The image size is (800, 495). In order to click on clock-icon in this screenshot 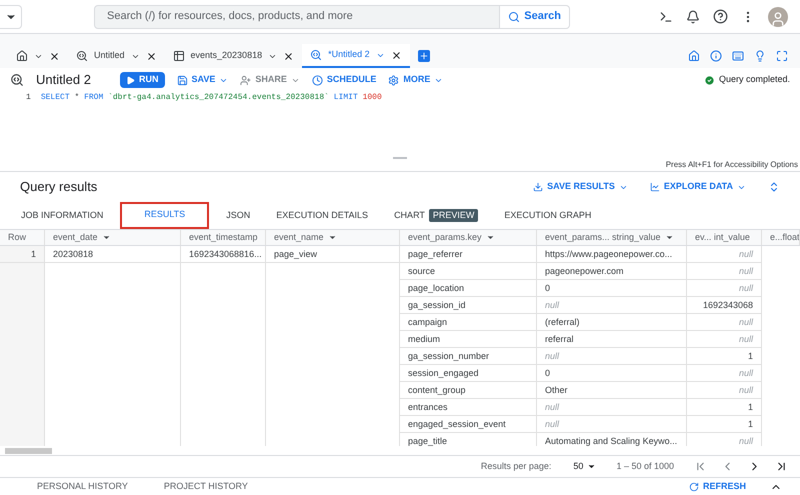, I will do `click(317, 80)`.